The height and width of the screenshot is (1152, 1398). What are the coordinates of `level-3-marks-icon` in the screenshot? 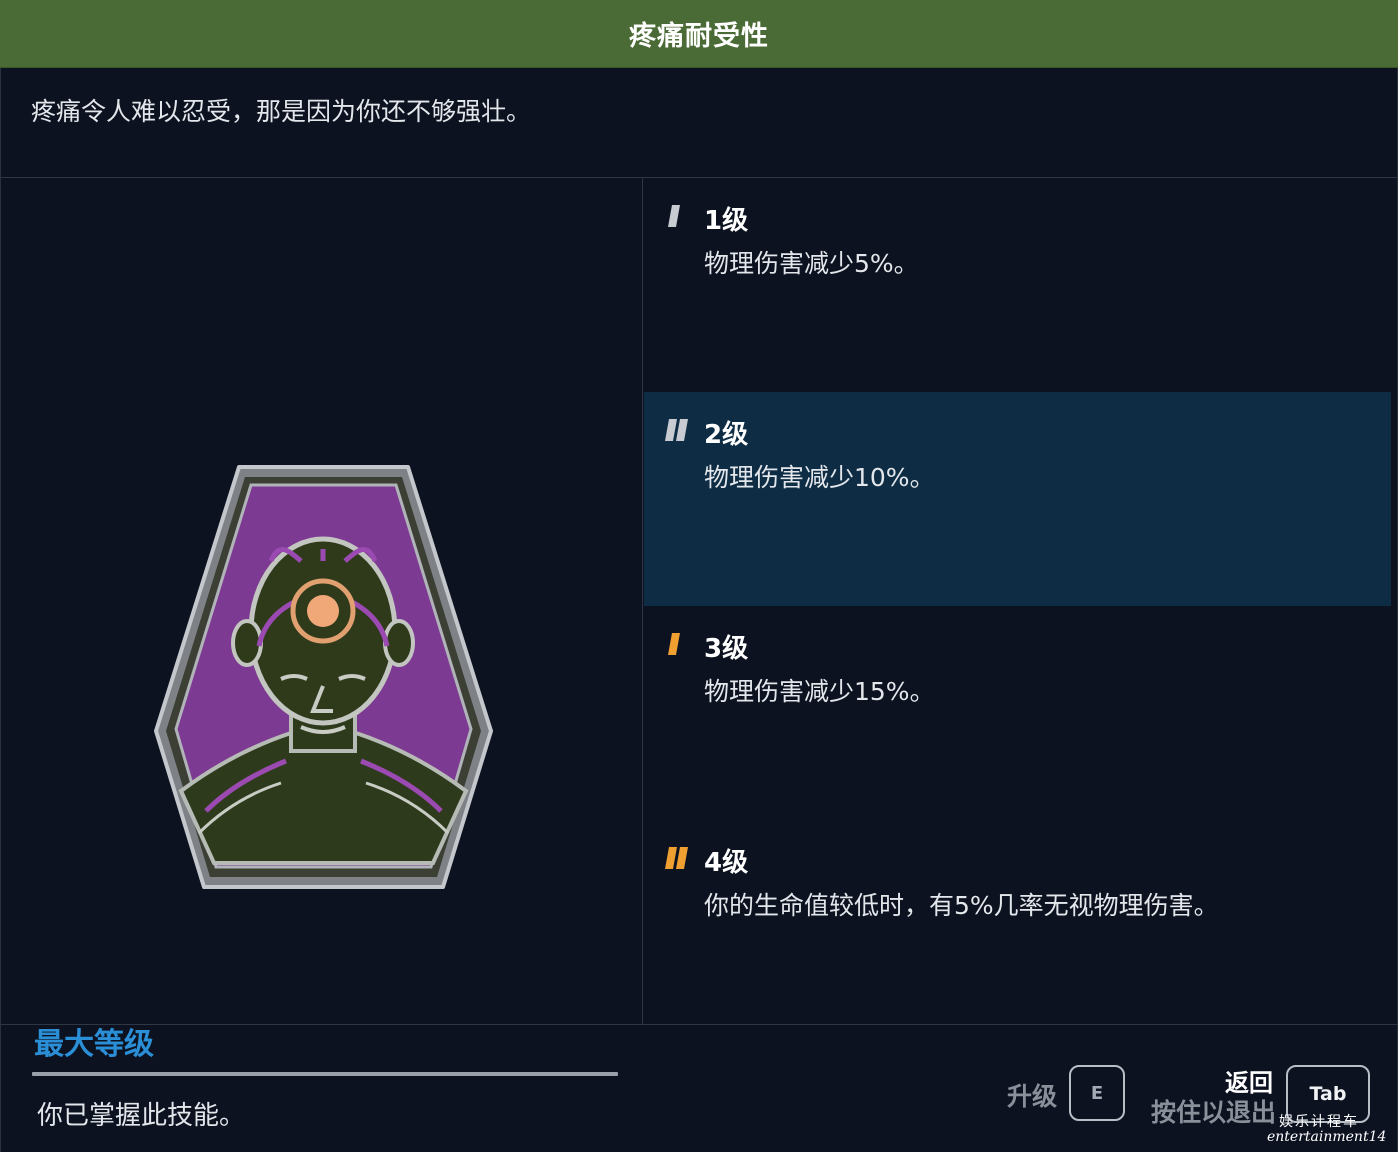 It's located at (674, 644).